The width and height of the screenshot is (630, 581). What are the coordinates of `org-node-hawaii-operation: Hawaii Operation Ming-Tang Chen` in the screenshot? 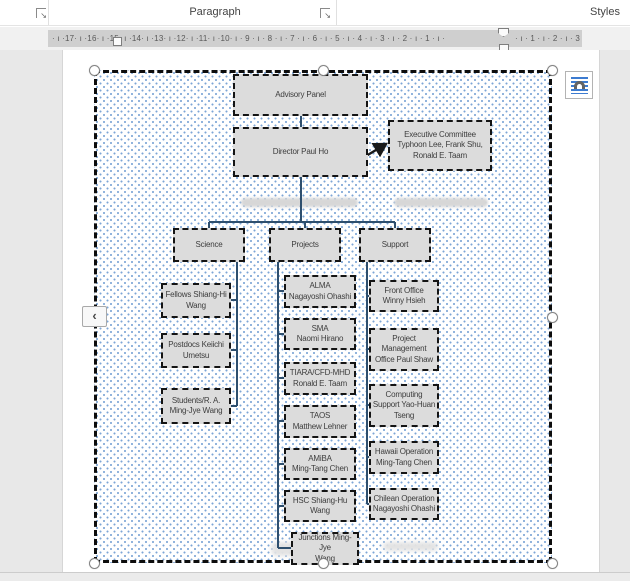 It's located at (404, 457).